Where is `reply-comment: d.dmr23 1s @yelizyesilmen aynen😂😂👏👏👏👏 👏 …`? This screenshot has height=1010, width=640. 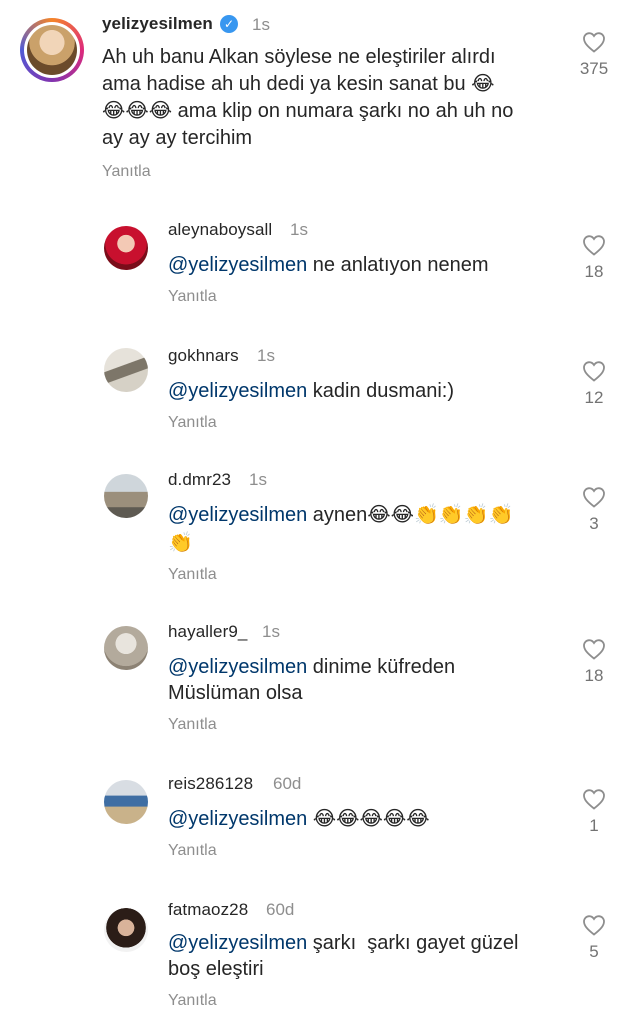 reply-comment: d.dmr23 1s @yelizyesilmen aynen😂😂👏👏👏👏 👏 … is located at coordinates (320, 536).